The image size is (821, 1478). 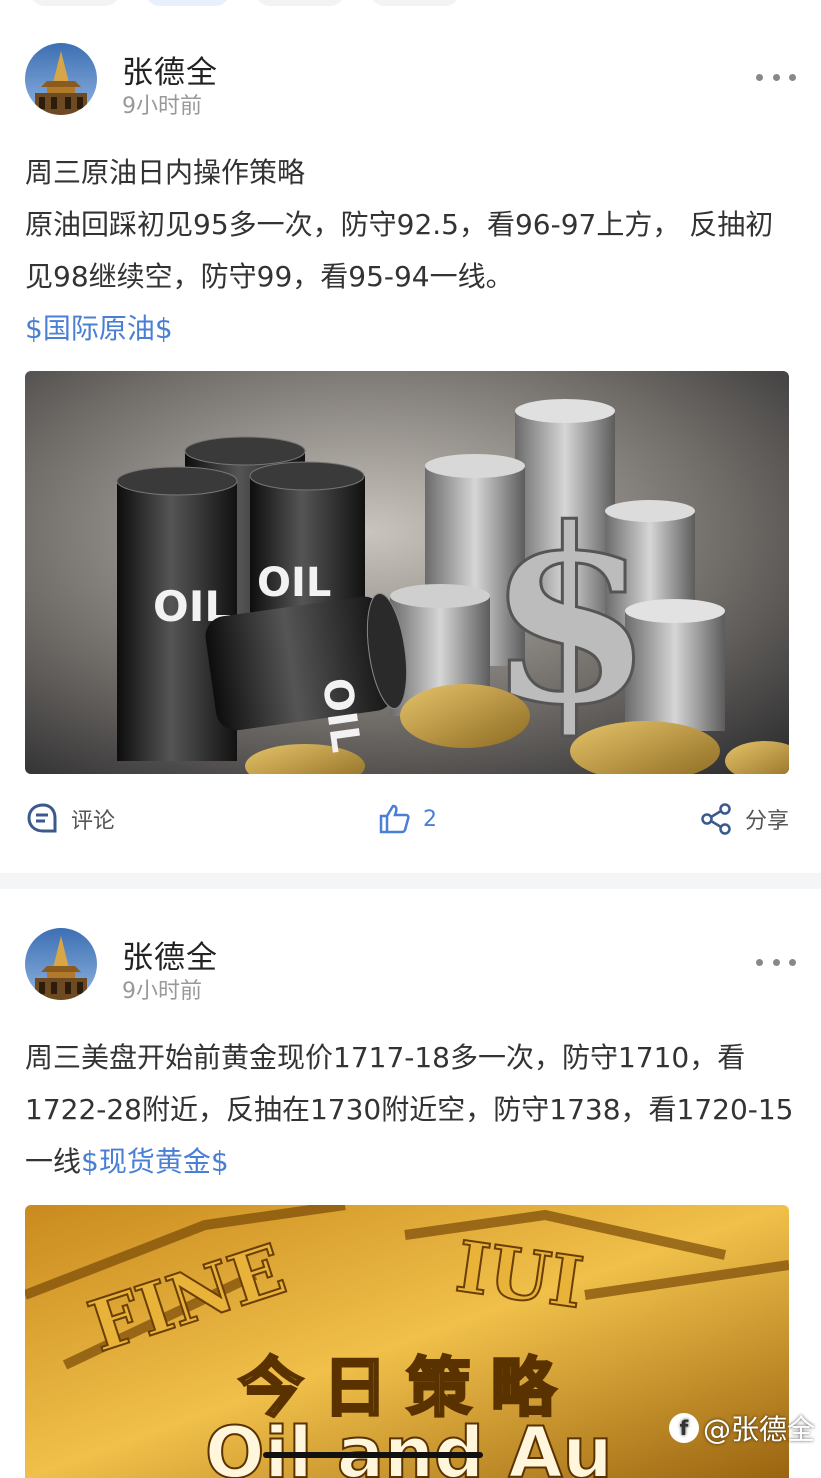 I want to click on post-actions: 评论 2 分享, so click(x=407, y=819).